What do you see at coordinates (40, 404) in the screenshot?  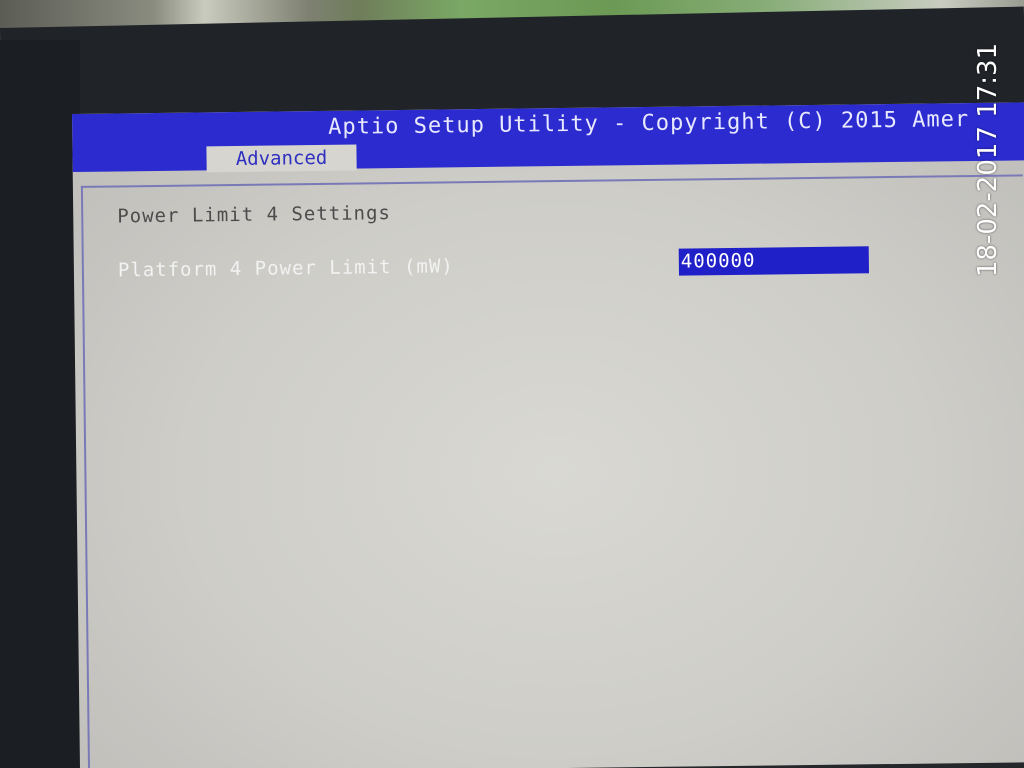 I see `monitor-frame-left` at bounding box center [40, 404].